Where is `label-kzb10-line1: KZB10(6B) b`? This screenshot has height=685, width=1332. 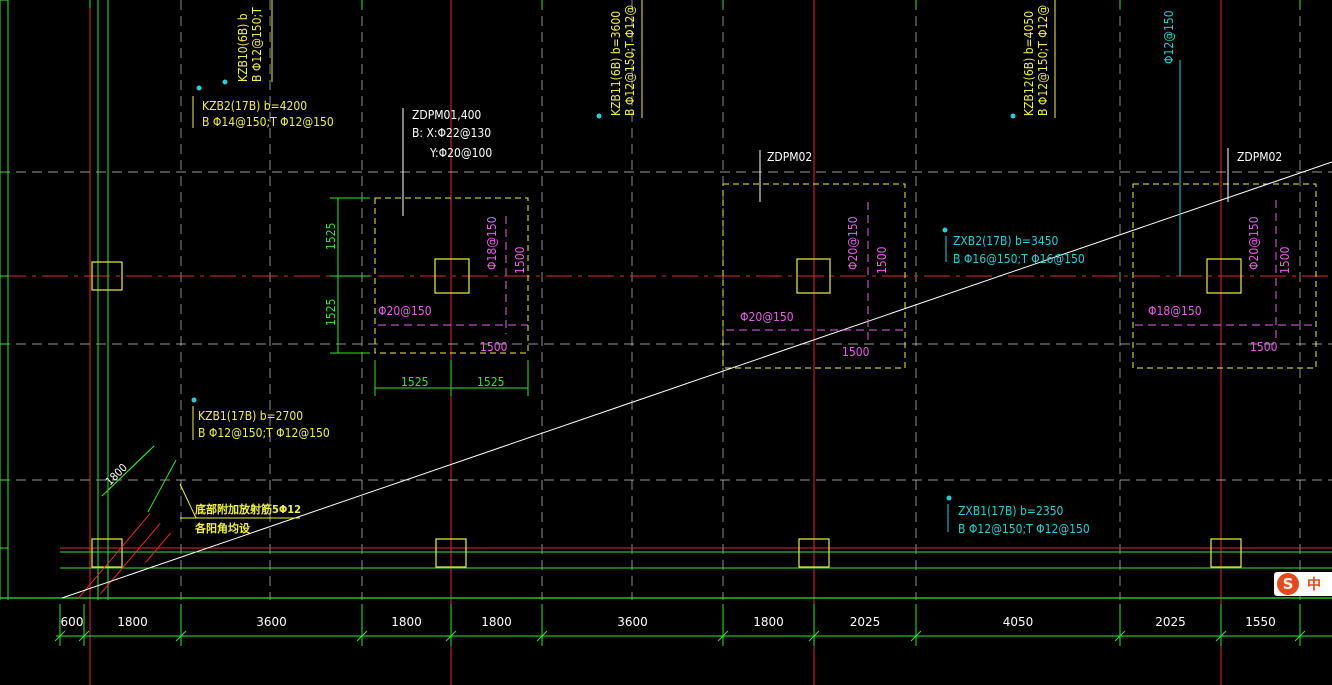
label-kzb10-line1: KZB10(6B) b is located at coordinates (243, 47).